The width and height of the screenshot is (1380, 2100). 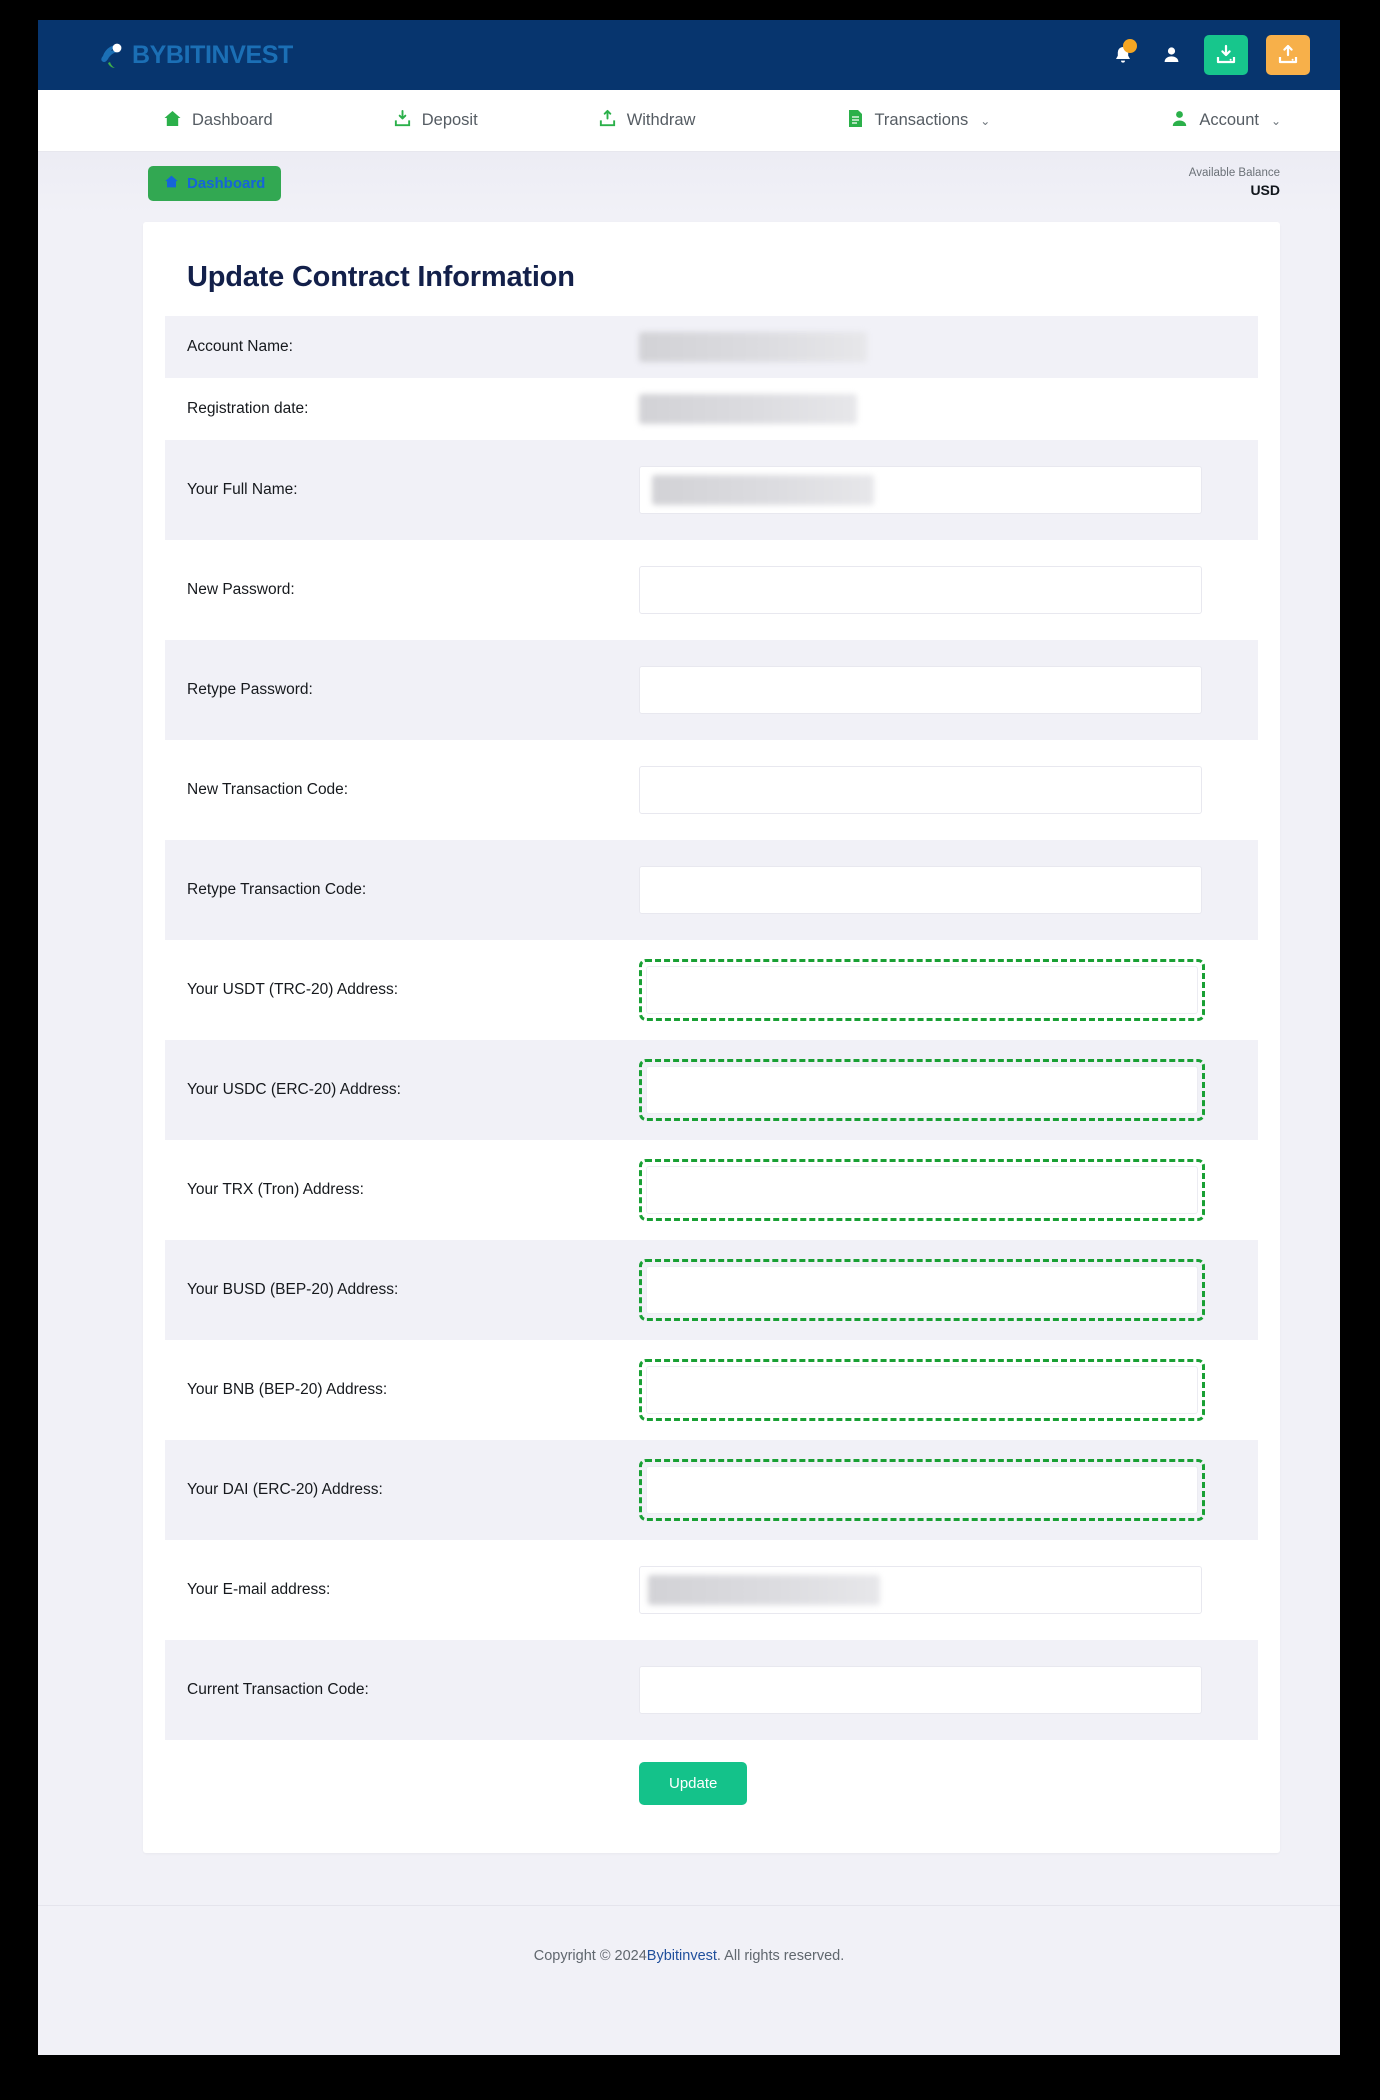 What do you see at coordinates (1276, 120) in the screenshot?
I see `chevron-down-icon: ⌄` at bounding box center [1276, 120].